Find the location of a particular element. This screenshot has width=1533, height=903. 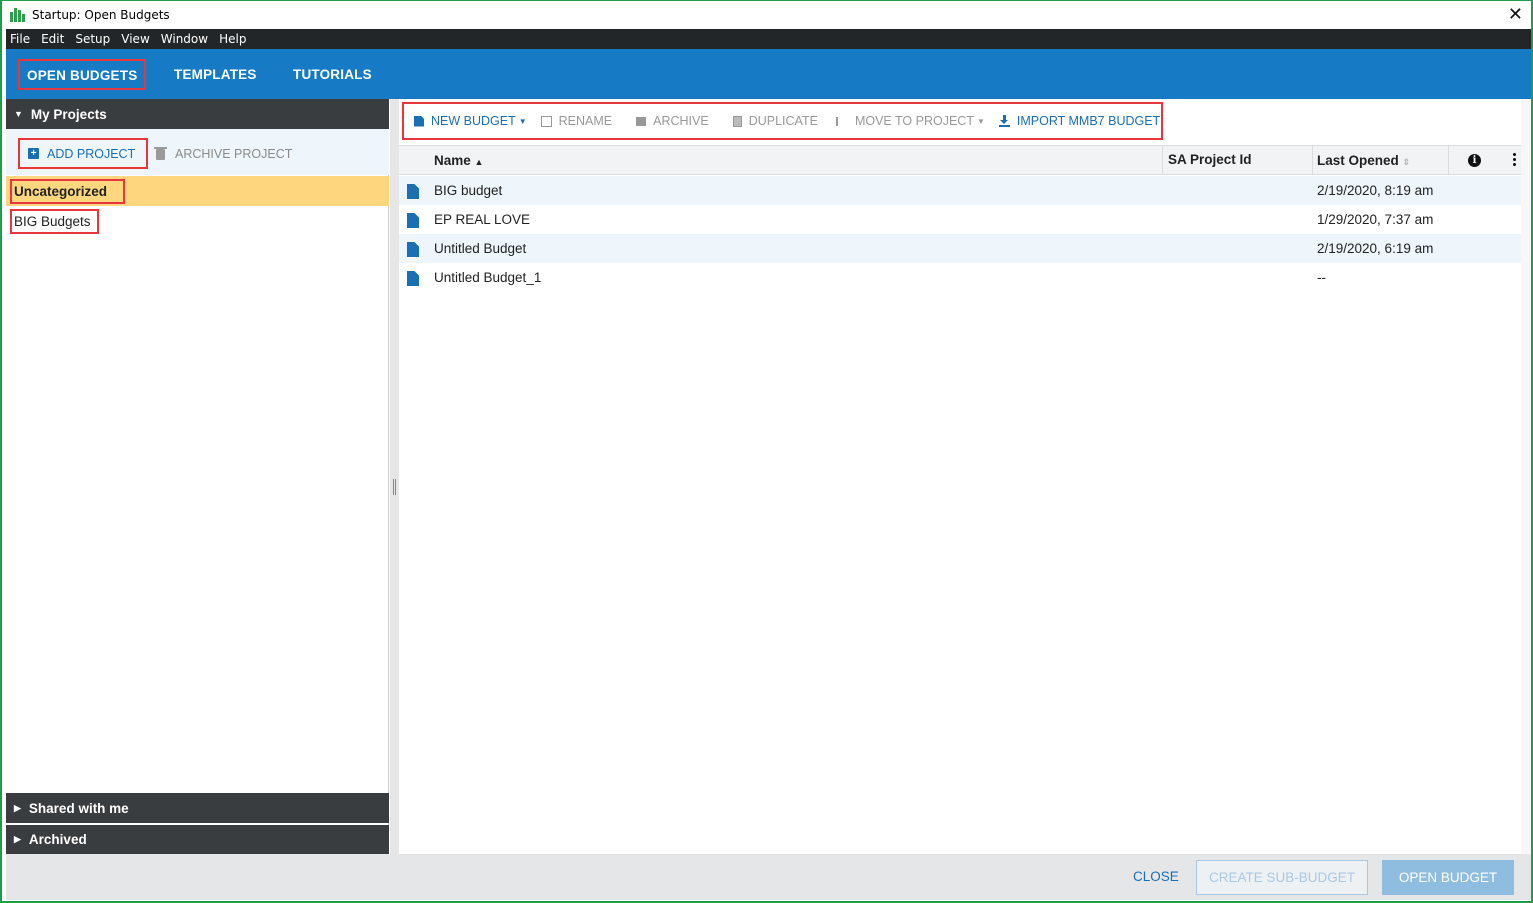

my-projects-label: My Projects is located at coordinates (68, 114).